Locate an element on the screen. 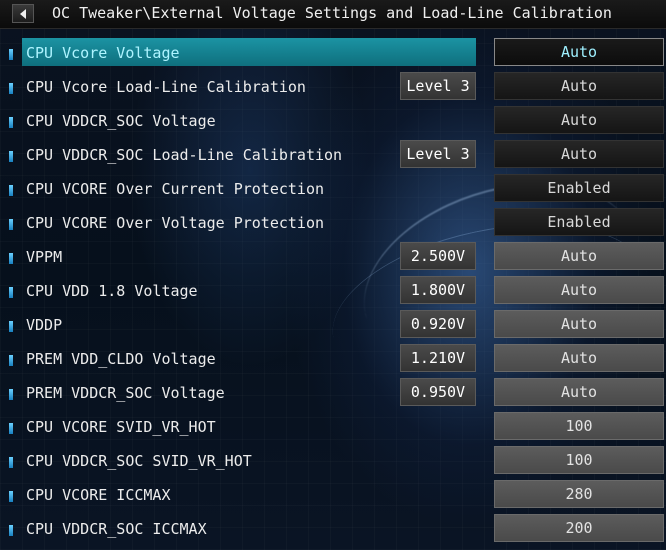 Image resolution: width=666 pixels, height=550 pixels. setting-row-prem-vdd-cldo: PREM VDD_CLDO Voltage 1.210V Auto is located at coordinates (333, 359).